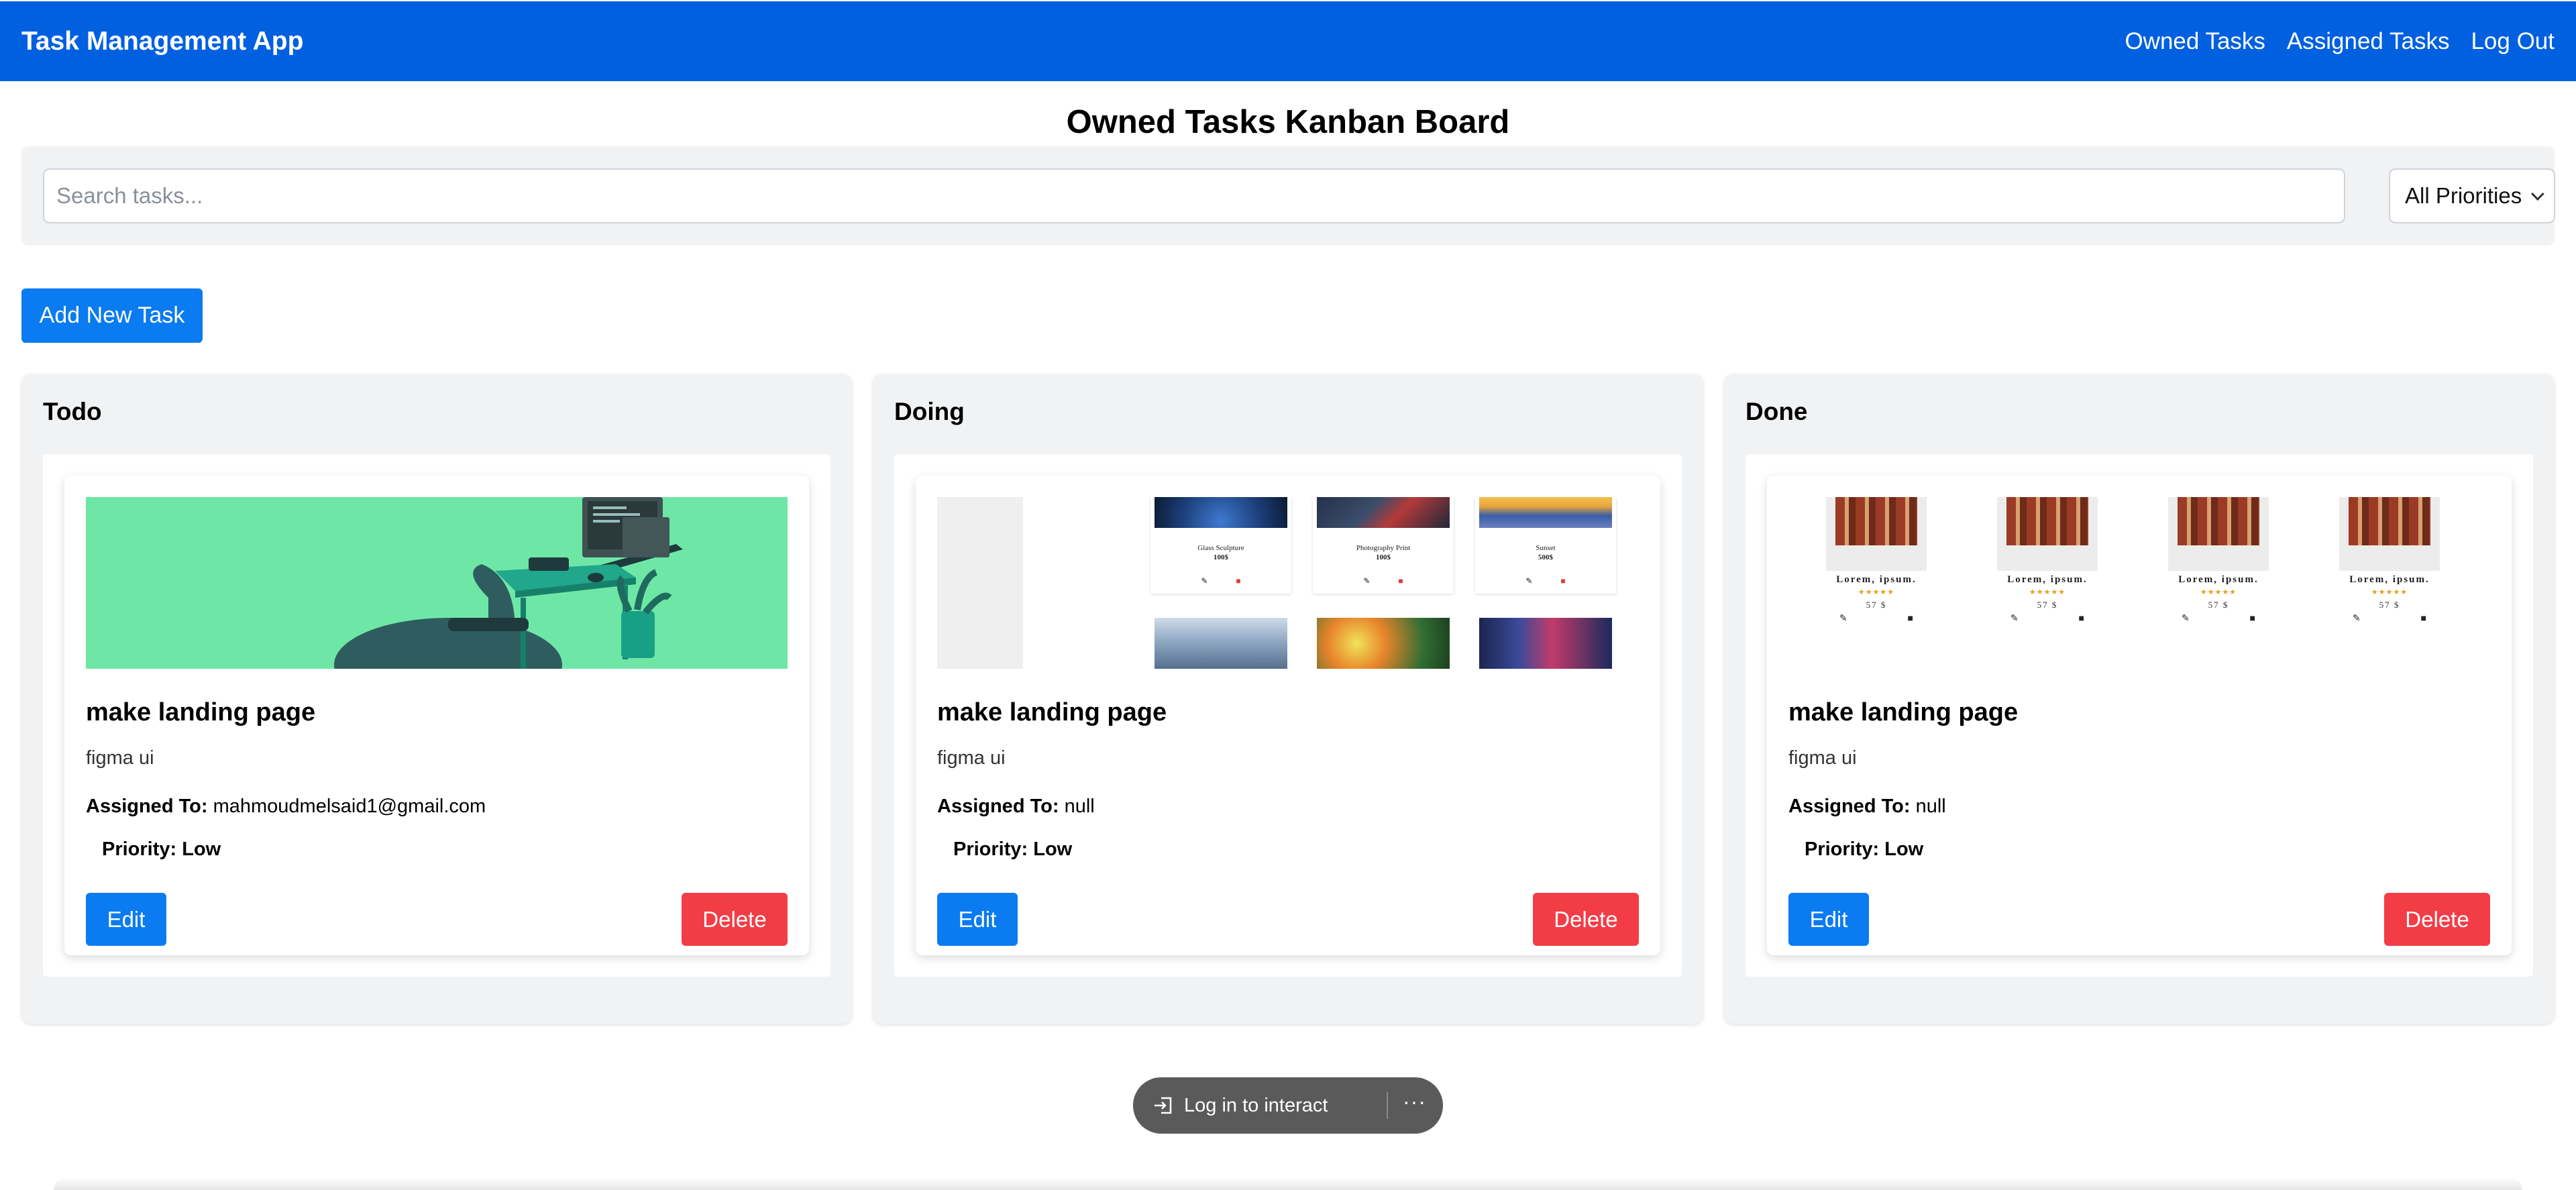  I want to click on gallery-item-price: 500$, so click(1545, 557).